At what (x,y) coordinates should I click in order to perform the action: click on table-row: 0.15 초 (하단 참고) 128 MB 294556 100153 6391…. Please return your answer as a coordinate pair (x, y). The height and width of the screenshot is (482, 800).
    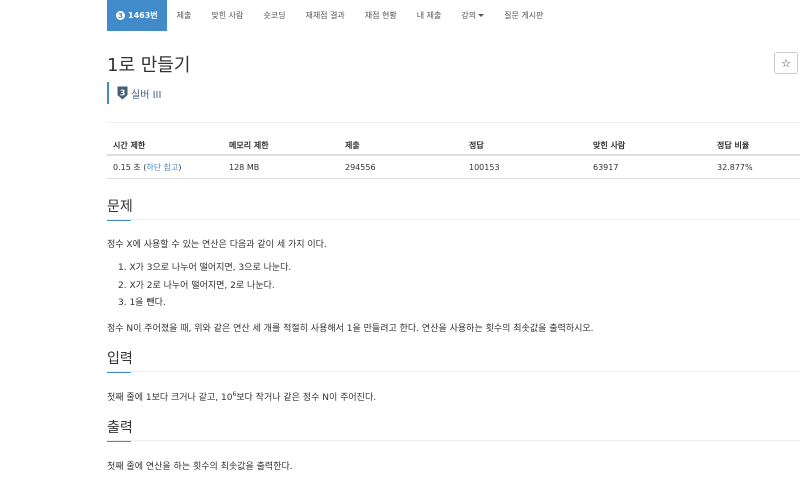
    Looking at the image, I should click on (453, 167).